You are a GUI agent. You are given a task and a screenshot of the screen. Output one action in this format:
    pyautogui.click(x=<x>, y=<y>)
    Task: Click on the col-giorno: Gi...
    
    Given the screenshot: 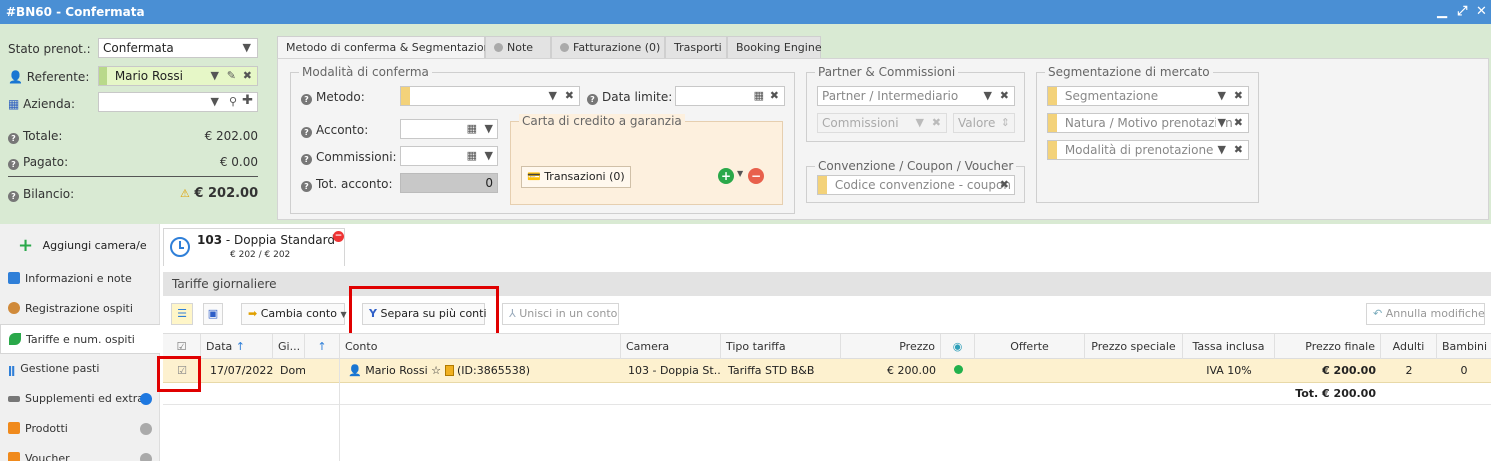 What is the action you would take?
    pyautogui.click(x=289, y=346)
    